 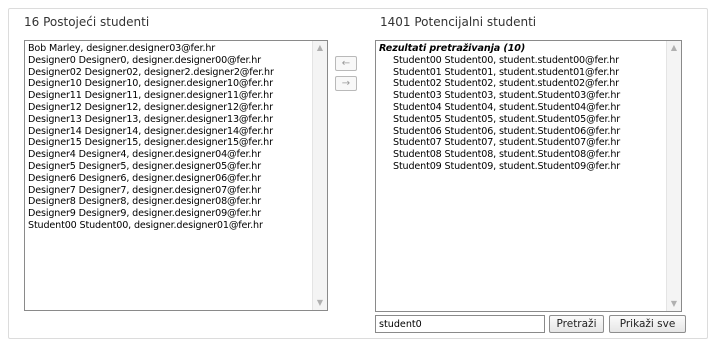 What do you see at coordinates (458, 22) in the screenshot?
I see `potential-students-heading: 1401 Potencijalni studenti` at bounding box center [458, 22].